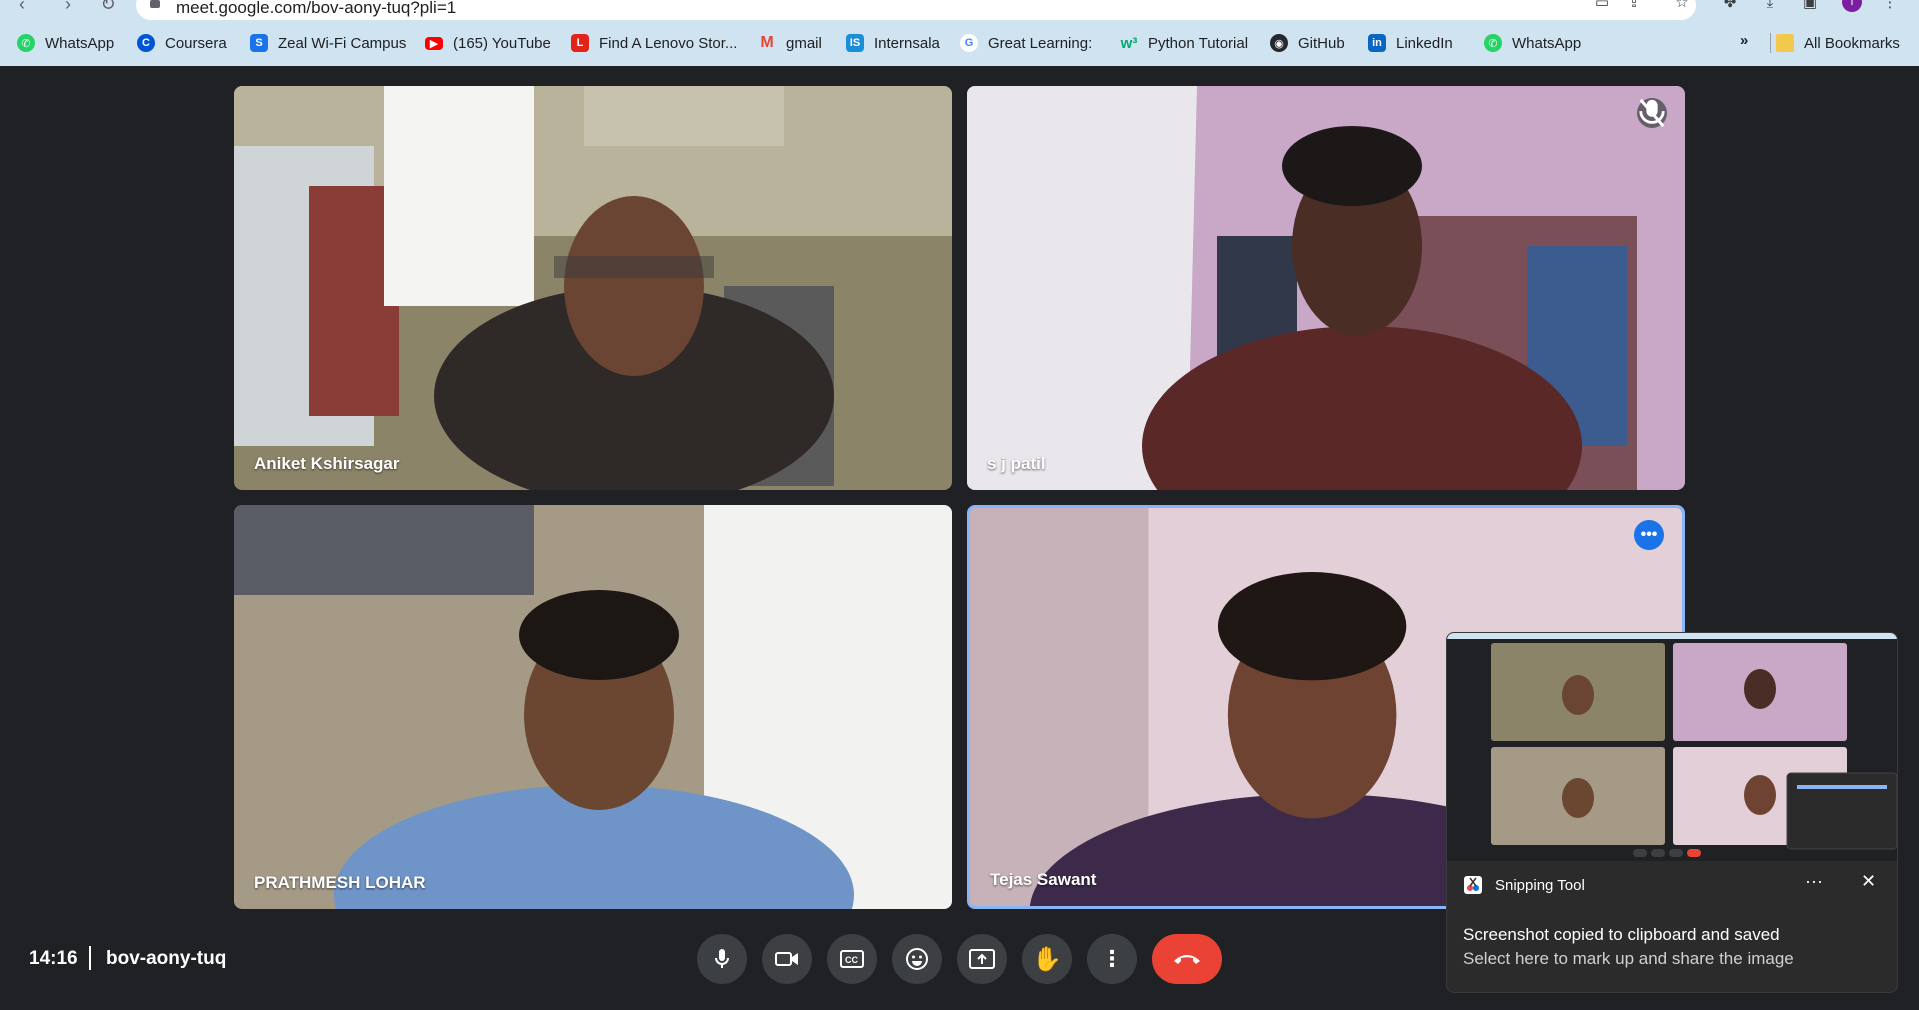 The height and width of the screenshot is (1010, 1919). Describe the element at coordinates (1890, 5) in the screenshot. I see `menu-icon: ⋮` at that location.